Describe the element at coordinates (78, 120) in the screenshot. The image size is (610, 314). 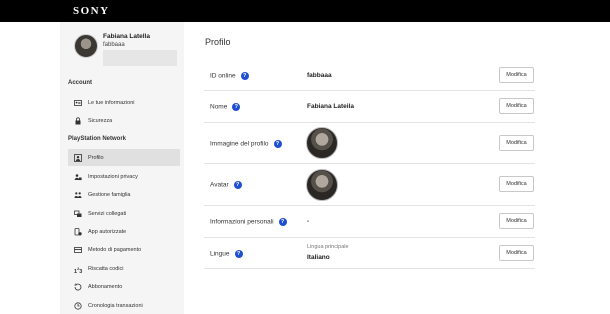
I see `lock-icon` at that location.